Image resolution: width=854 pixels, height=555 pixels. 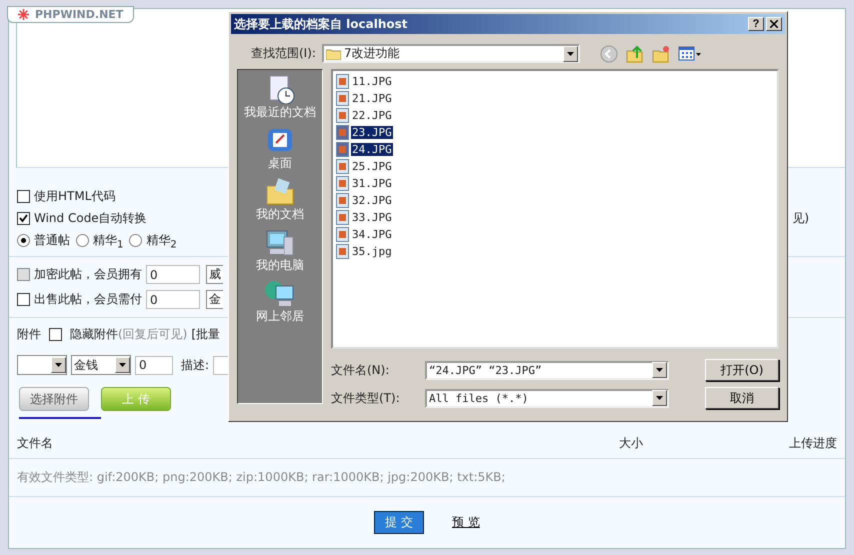 What do you see at coordinates (75, 196) in the screenshot?
I see `checkbox-label: 使用HTML代码` at bounding box center [75, 196].